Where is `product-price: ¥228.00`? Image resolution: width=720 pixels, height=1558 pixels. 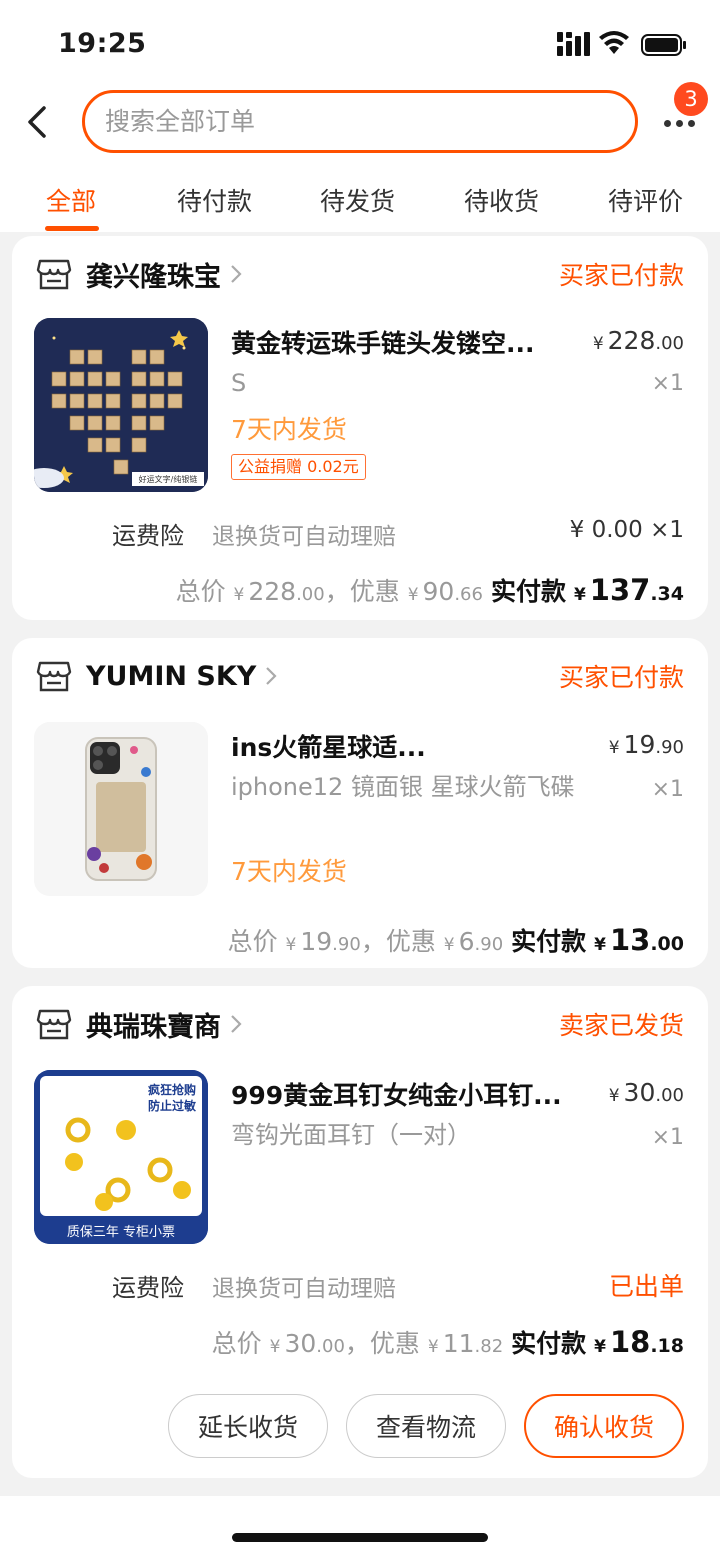
product-price: ¥228.00 is located at coordinates (638, 340).